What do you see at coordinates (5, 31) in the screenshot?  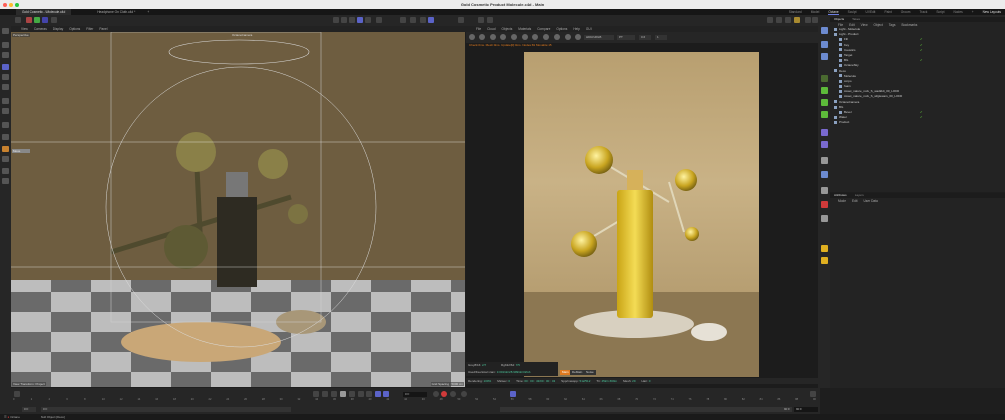 I see `search-icon` at bounding box center [5, 31].